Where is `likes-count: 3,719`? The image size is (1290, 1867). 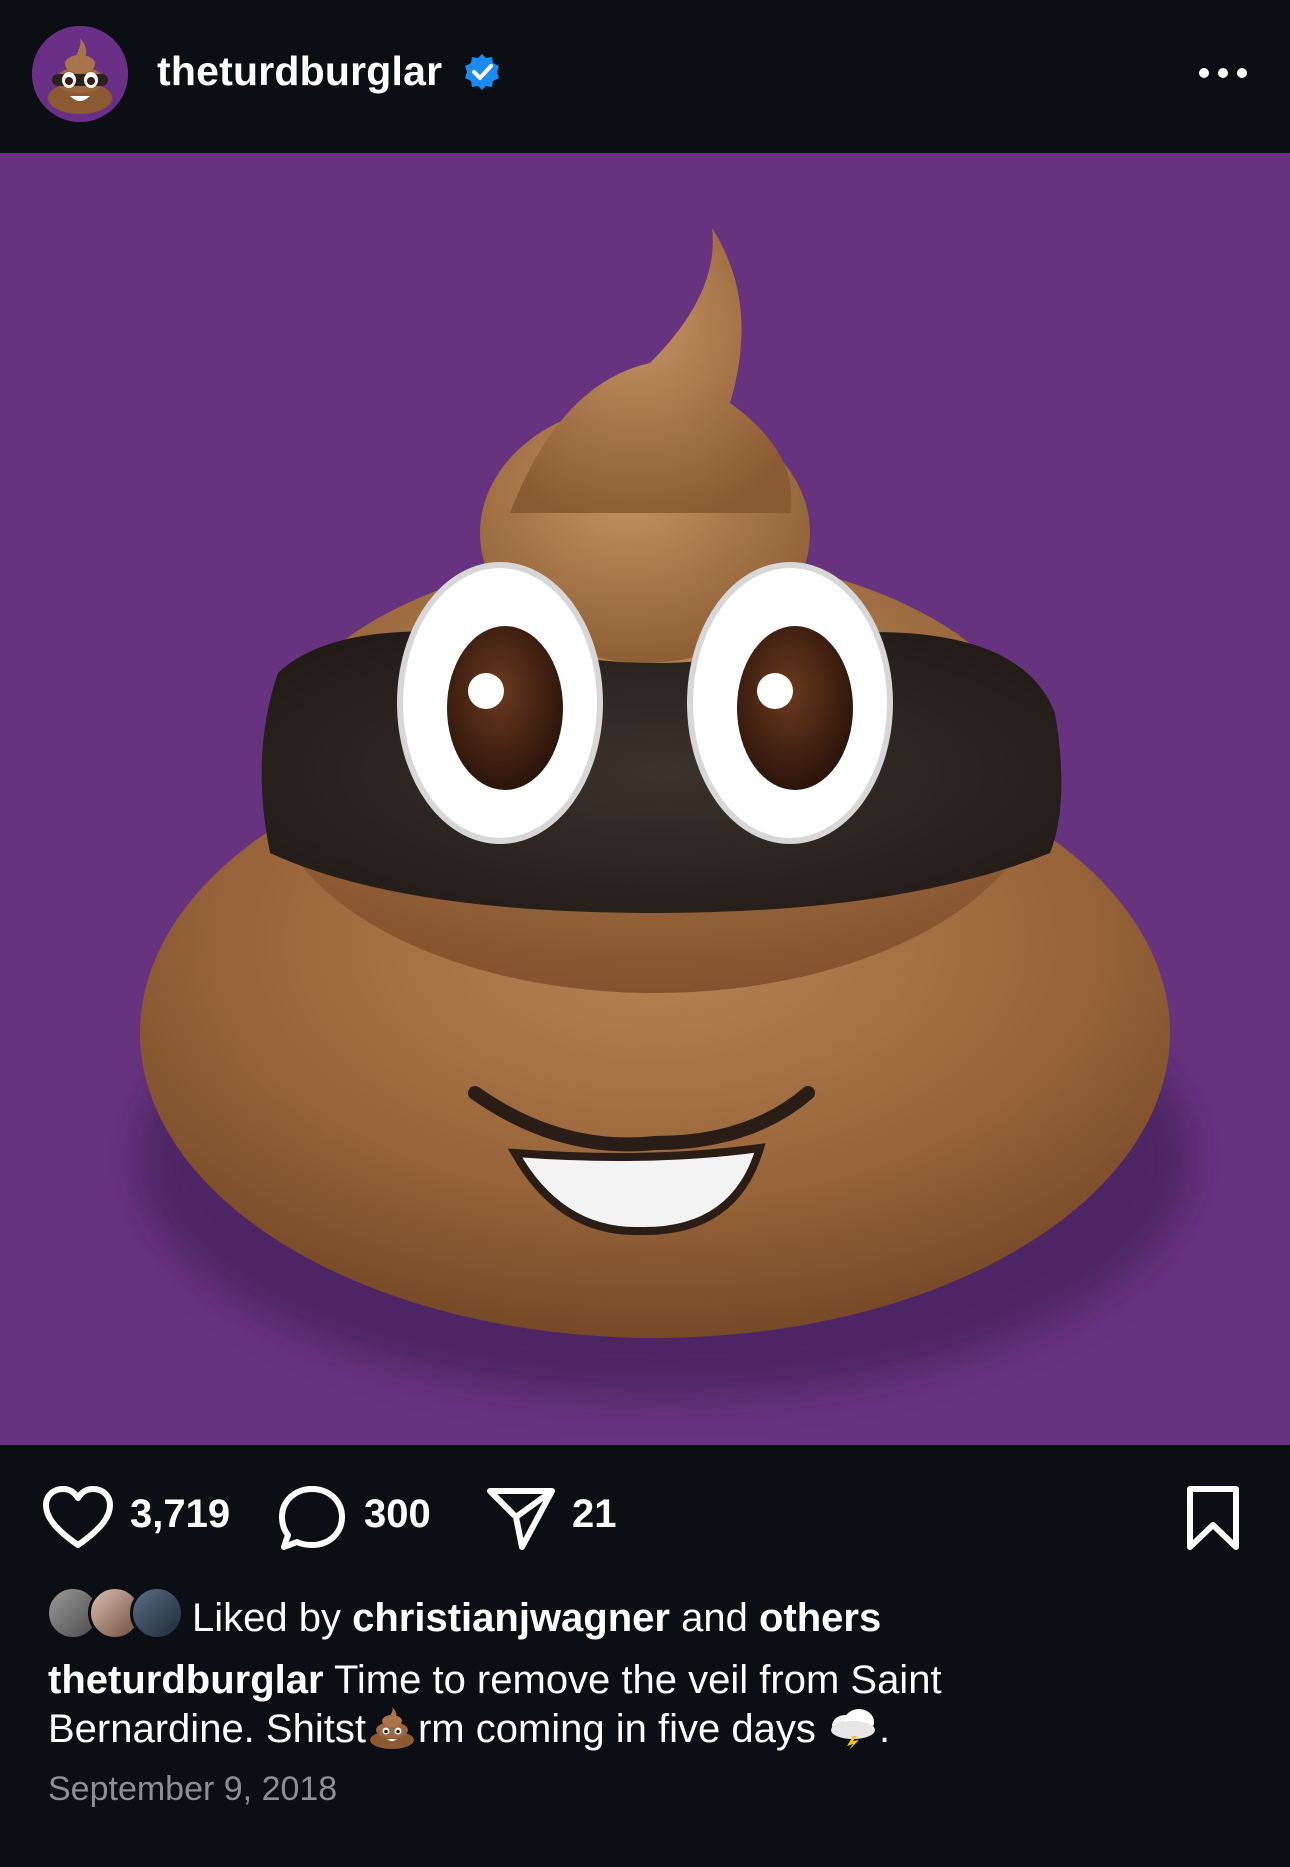 likes-count: 3,719 is located at coordinates (180, 1514).